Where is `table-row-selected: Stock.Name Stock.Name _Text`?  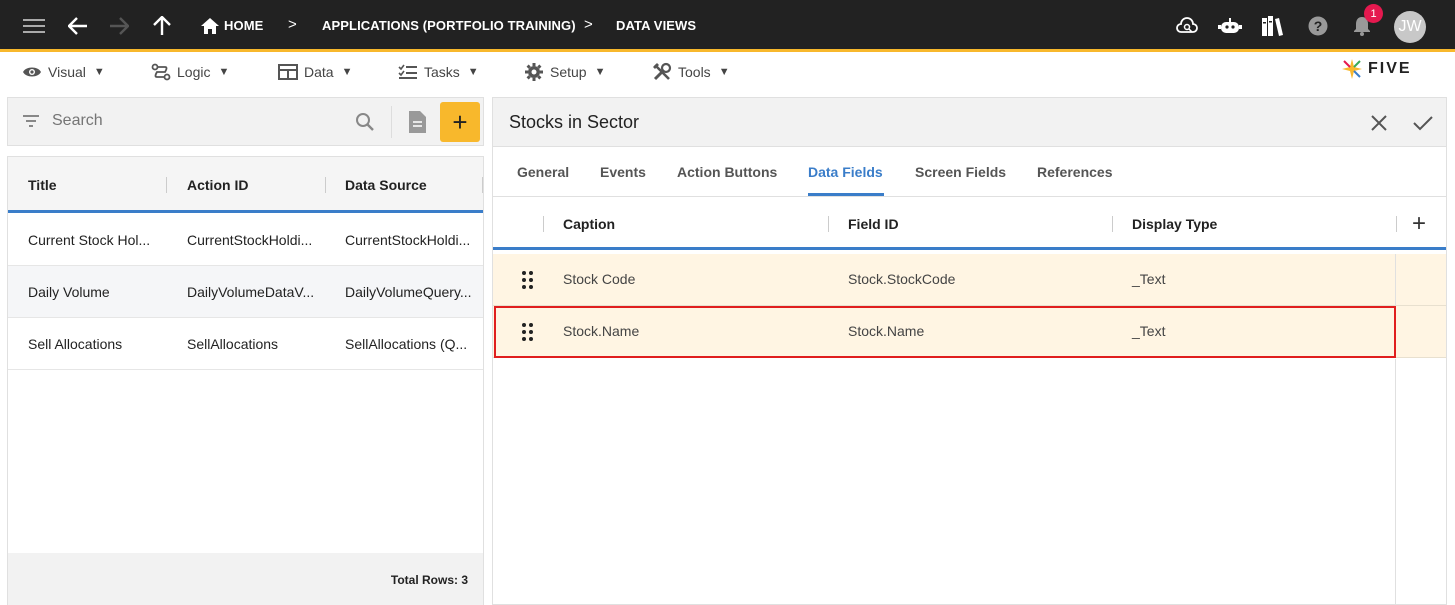
table-row-selected: Stock.Name Stock.Name _Text is located at coordinates (944, 332).